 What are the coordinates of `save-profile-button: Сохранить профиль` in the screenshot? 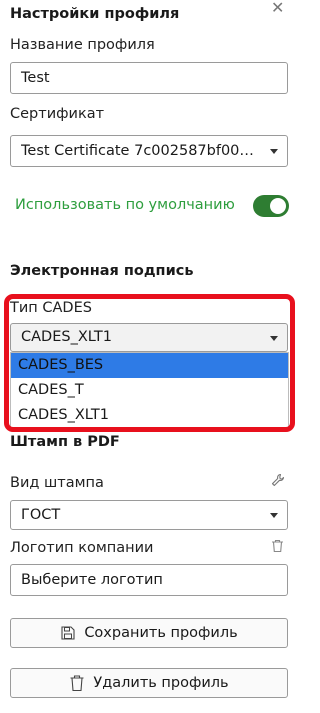 It's located at (149, 633).